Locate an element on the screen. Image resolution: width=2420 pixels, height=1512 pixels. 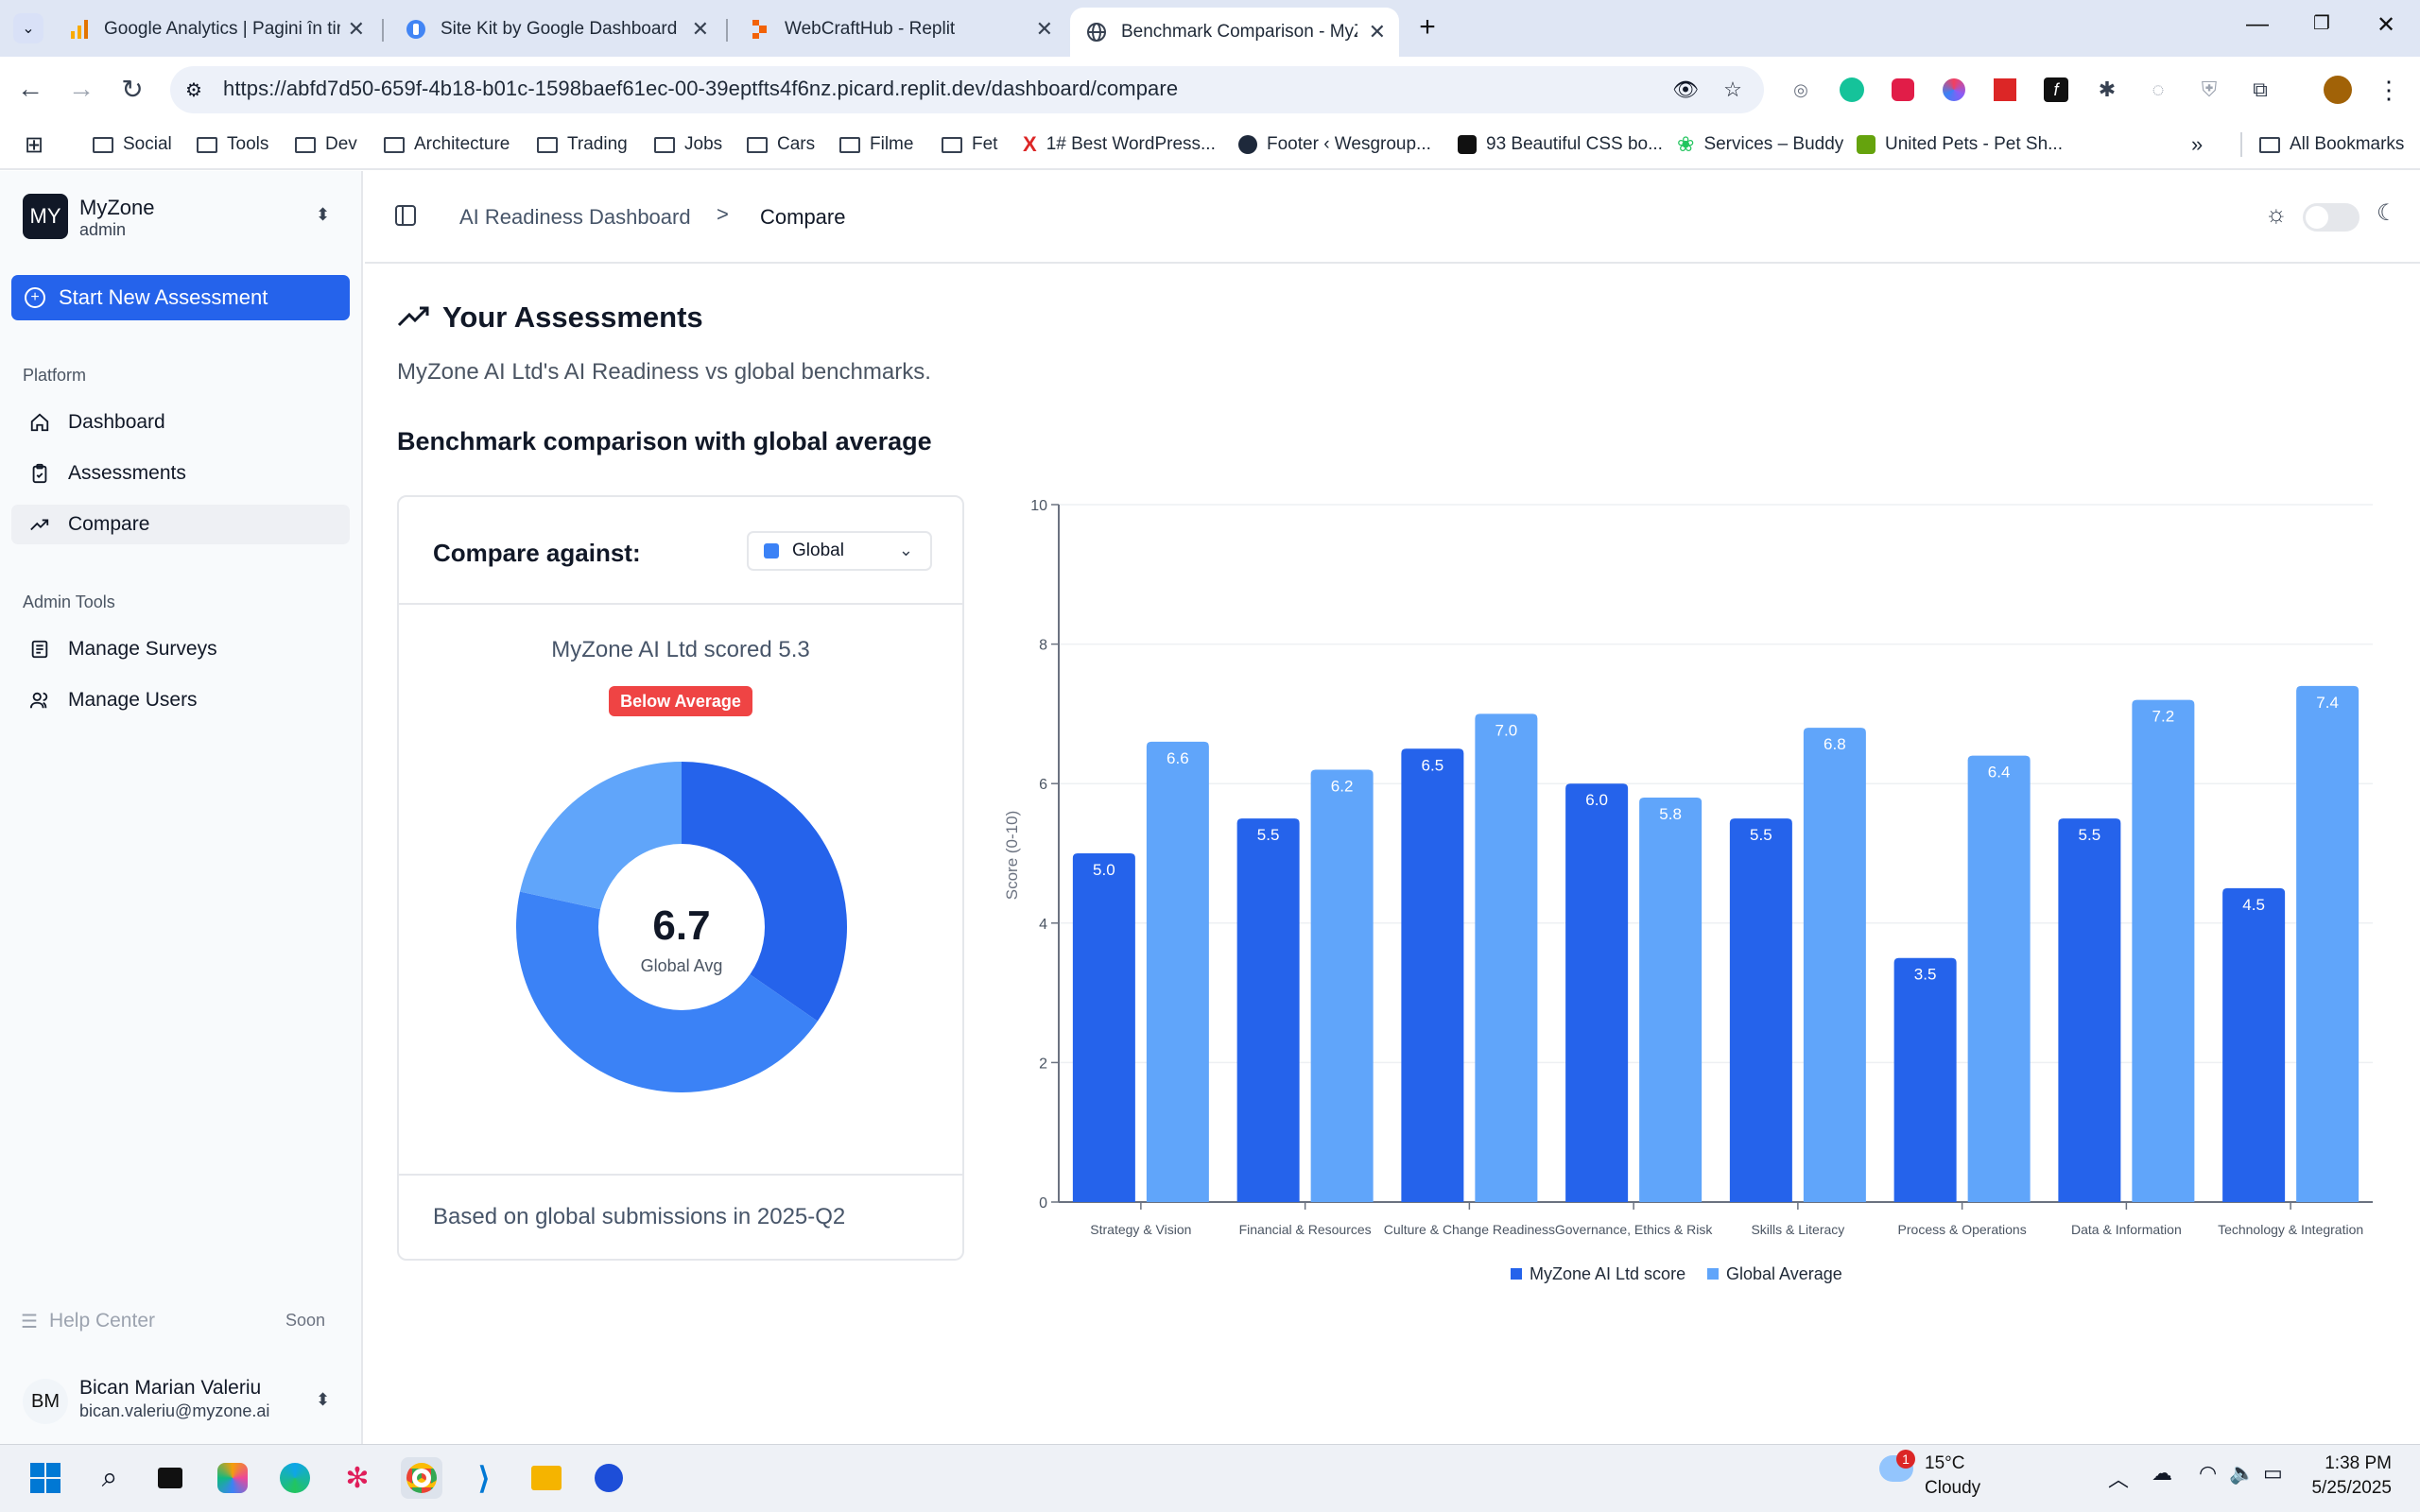
star-icon: ☆ is located at coordinates (1733, 90).